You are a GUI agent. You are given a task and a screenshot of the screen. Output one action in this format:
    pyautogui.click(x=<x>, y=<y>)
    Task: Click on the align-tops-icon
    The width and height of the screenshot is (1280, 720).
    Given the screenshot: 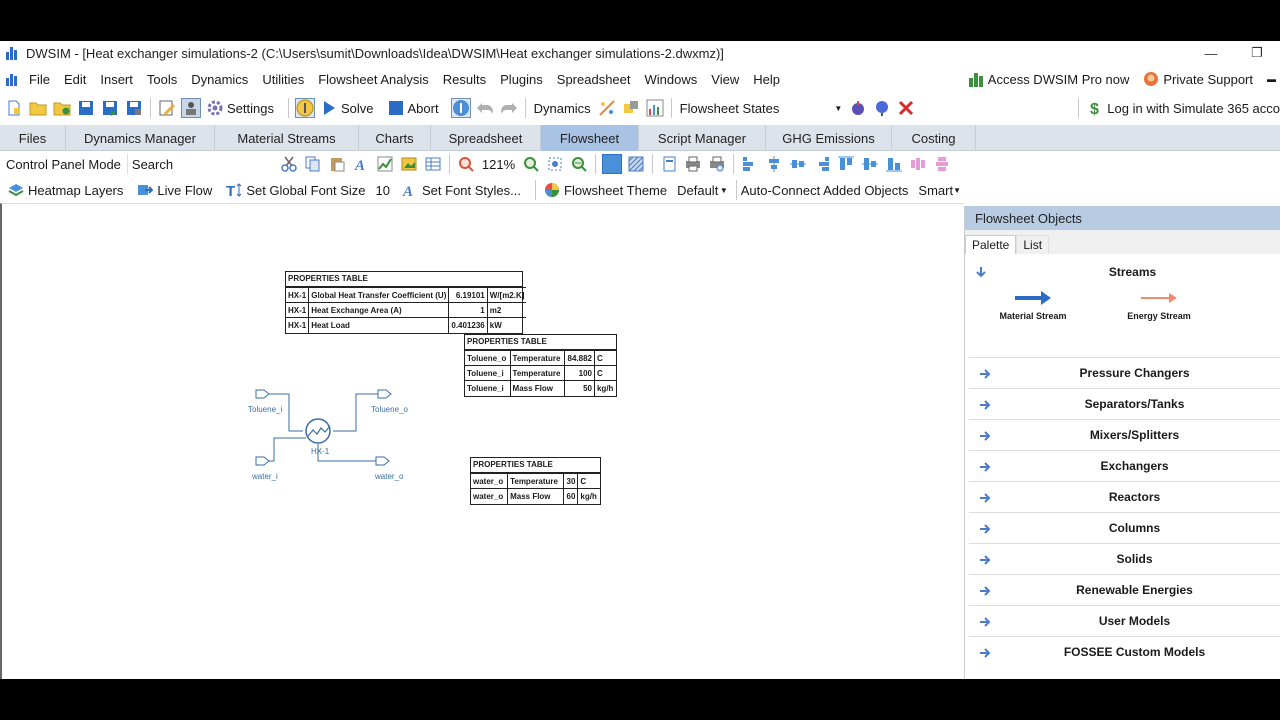 What is the action you would take?
    pyautogui.click(x=846, y=164)
    